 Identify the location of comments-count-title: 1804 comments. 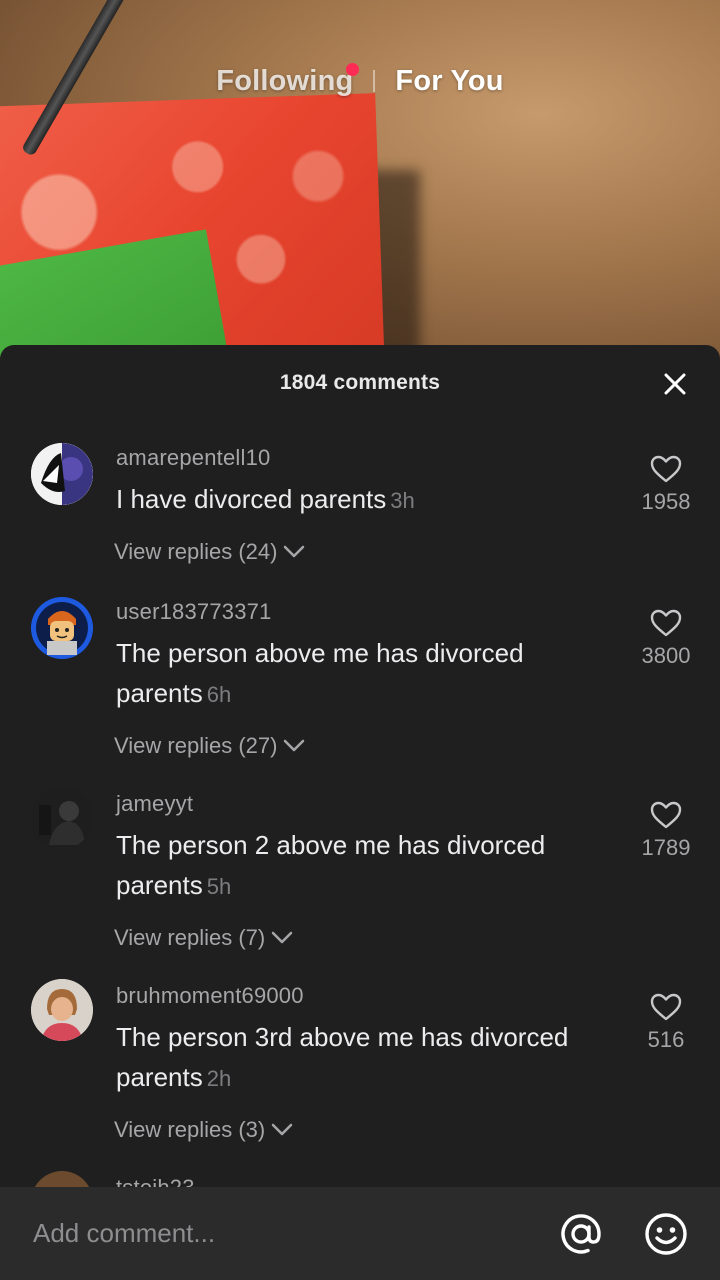
(360, 382).